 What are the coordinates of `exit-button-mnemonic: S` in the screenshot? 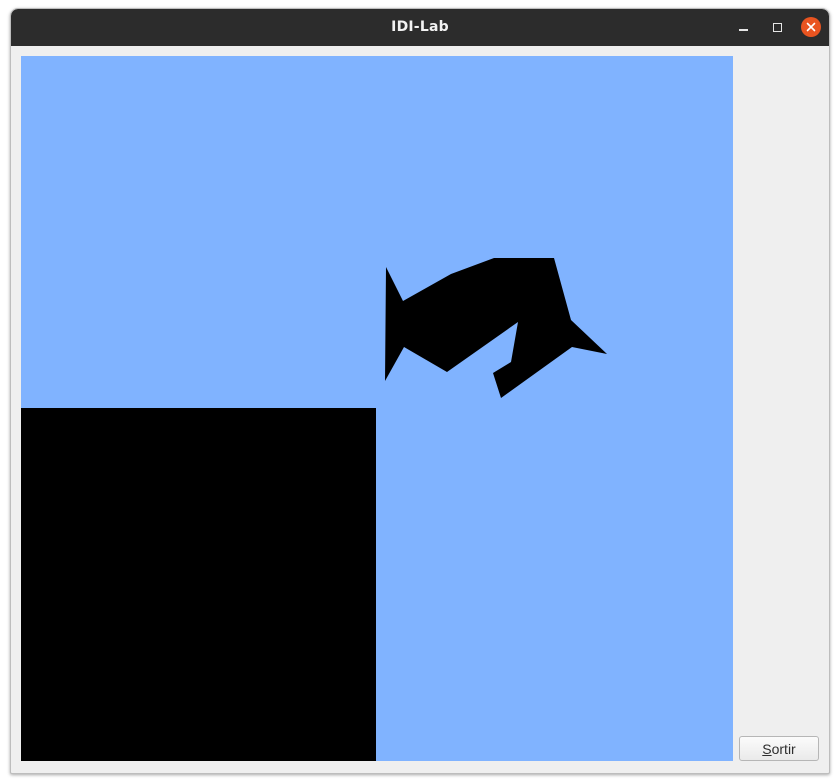 It's located at (767, 748).